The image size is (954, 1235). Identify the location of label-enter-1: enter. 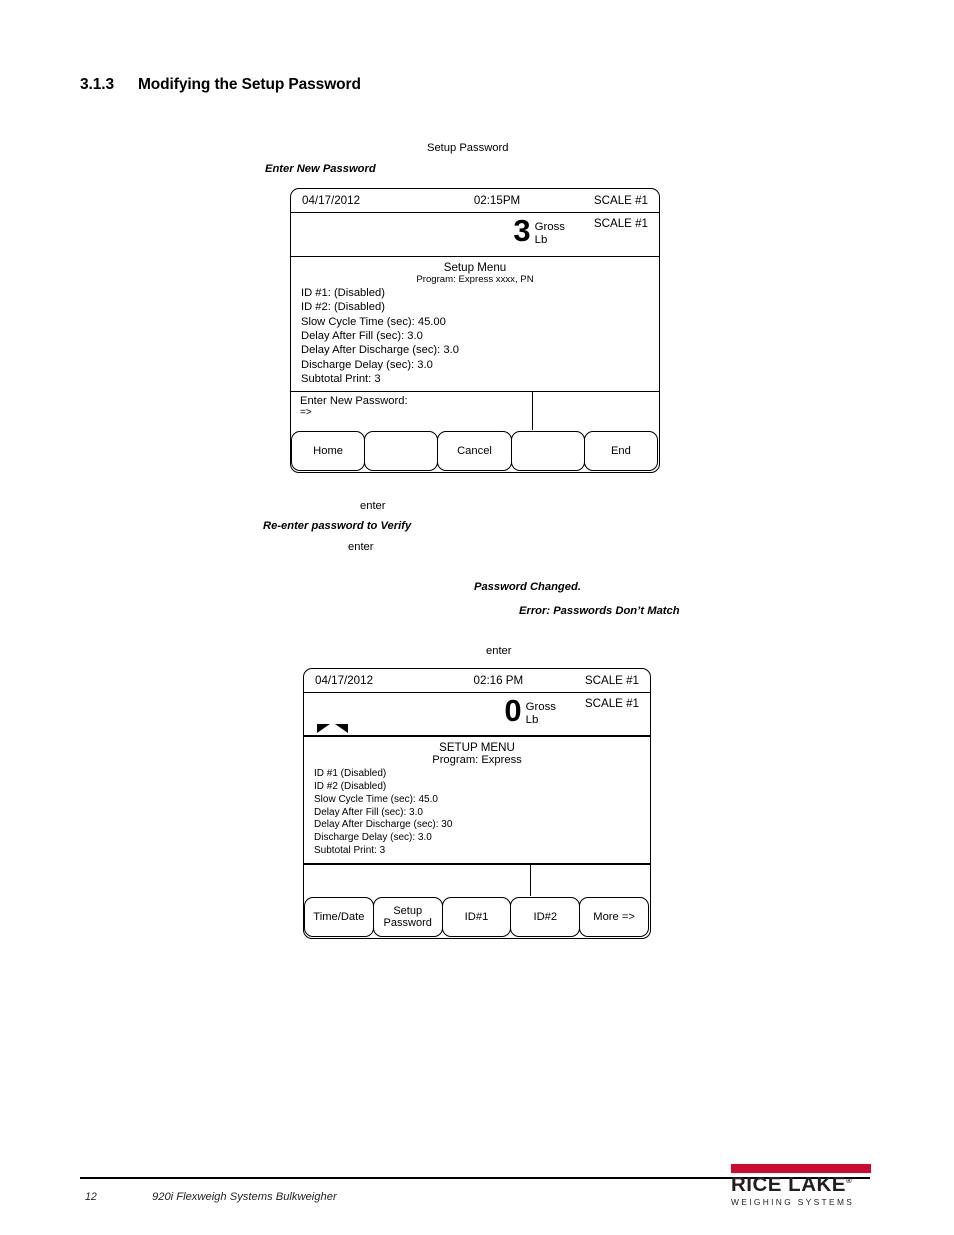
(373, 506).